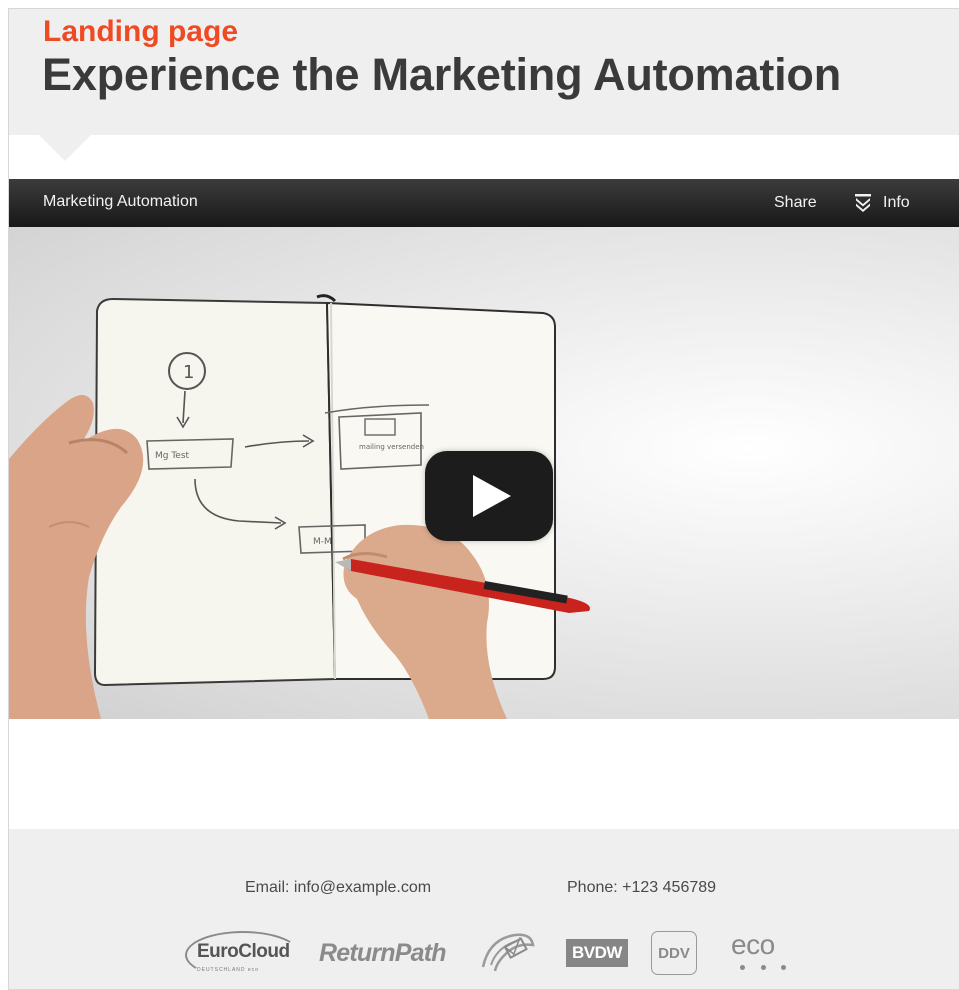 This screenshot has height=990, width=959. What do you see at coordinates (338, 888) in the screenshot?
I see `contact-email: Email: info@example.com` at bounding box center [338, 888].